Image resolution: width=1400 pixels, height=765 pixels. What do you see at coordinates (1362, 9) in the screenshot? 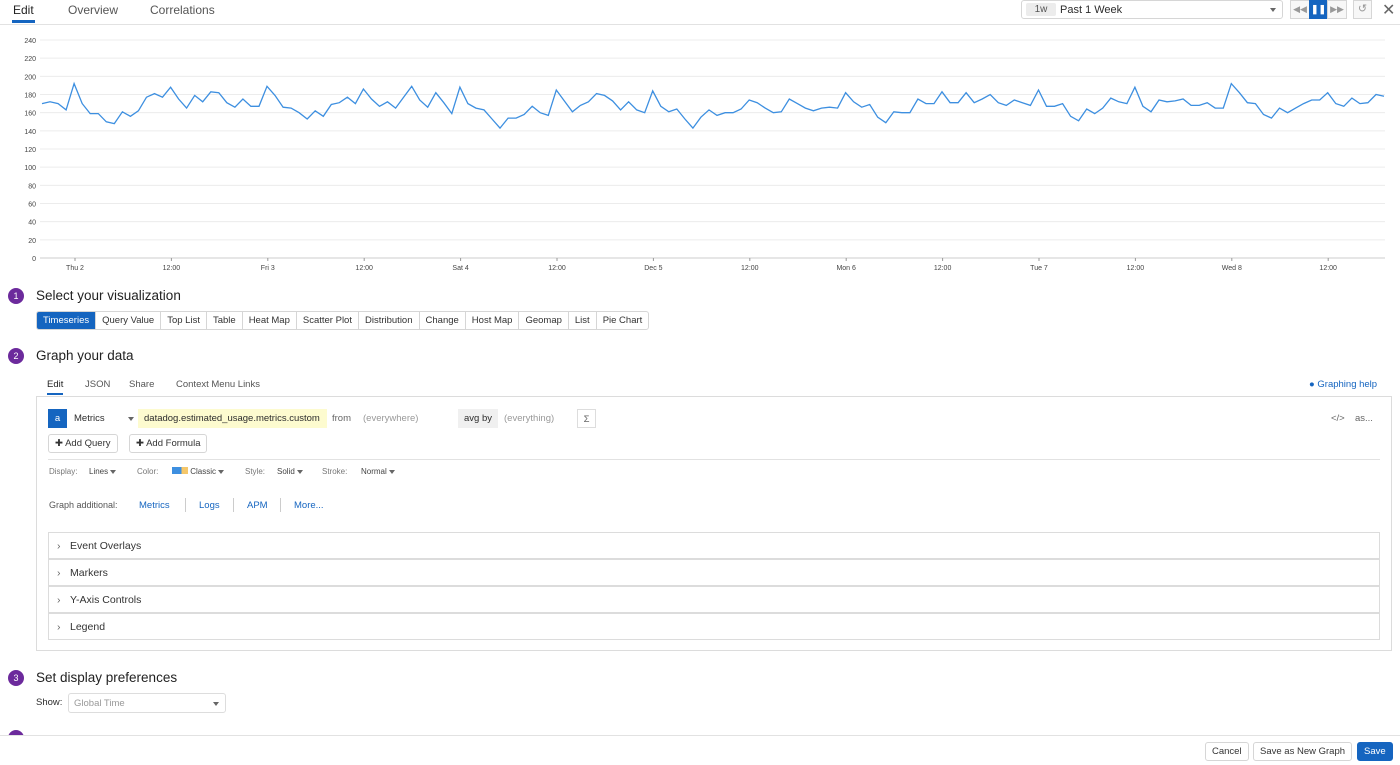
I see `undo-icon: ↺` at bounding box center [1362, 9].